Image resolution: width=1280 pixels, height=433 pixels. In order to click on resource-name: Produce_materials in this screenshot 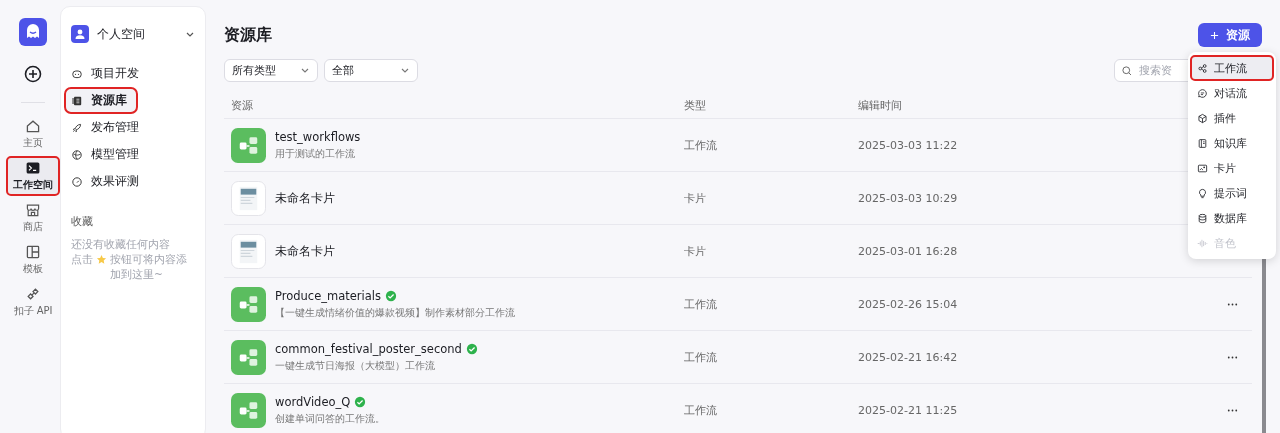, I will do `click(328, 295)`.